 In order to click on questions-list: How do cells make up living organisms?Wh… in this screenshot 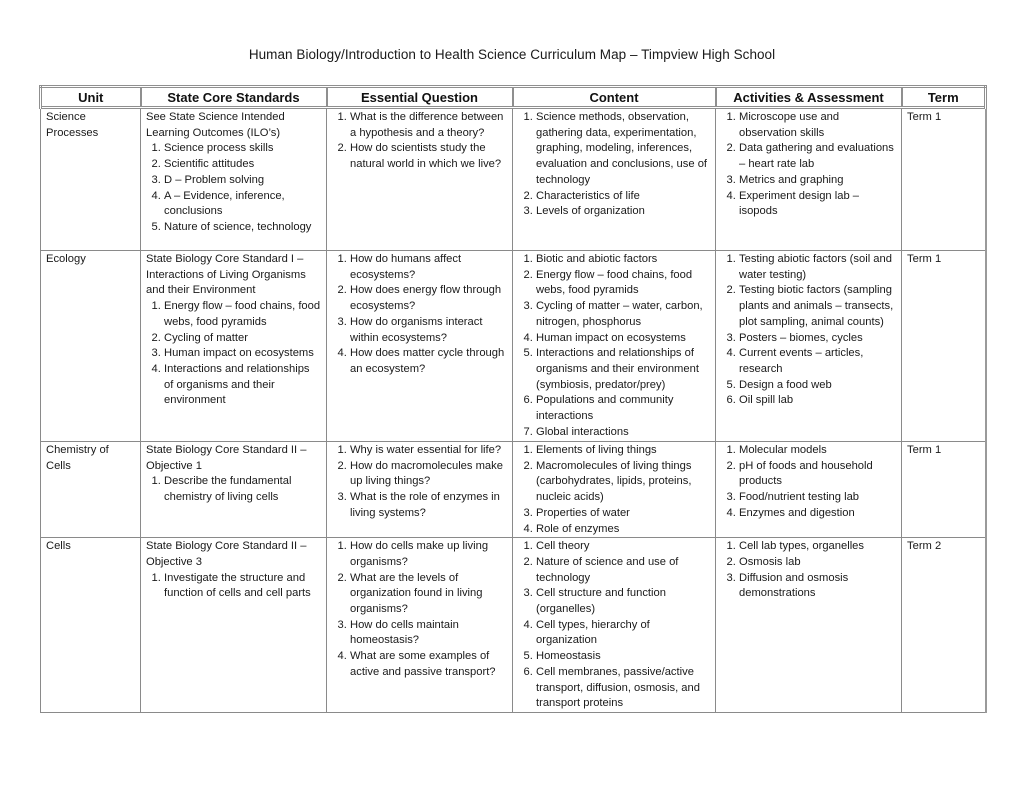, I will do `click(419, 609)`.